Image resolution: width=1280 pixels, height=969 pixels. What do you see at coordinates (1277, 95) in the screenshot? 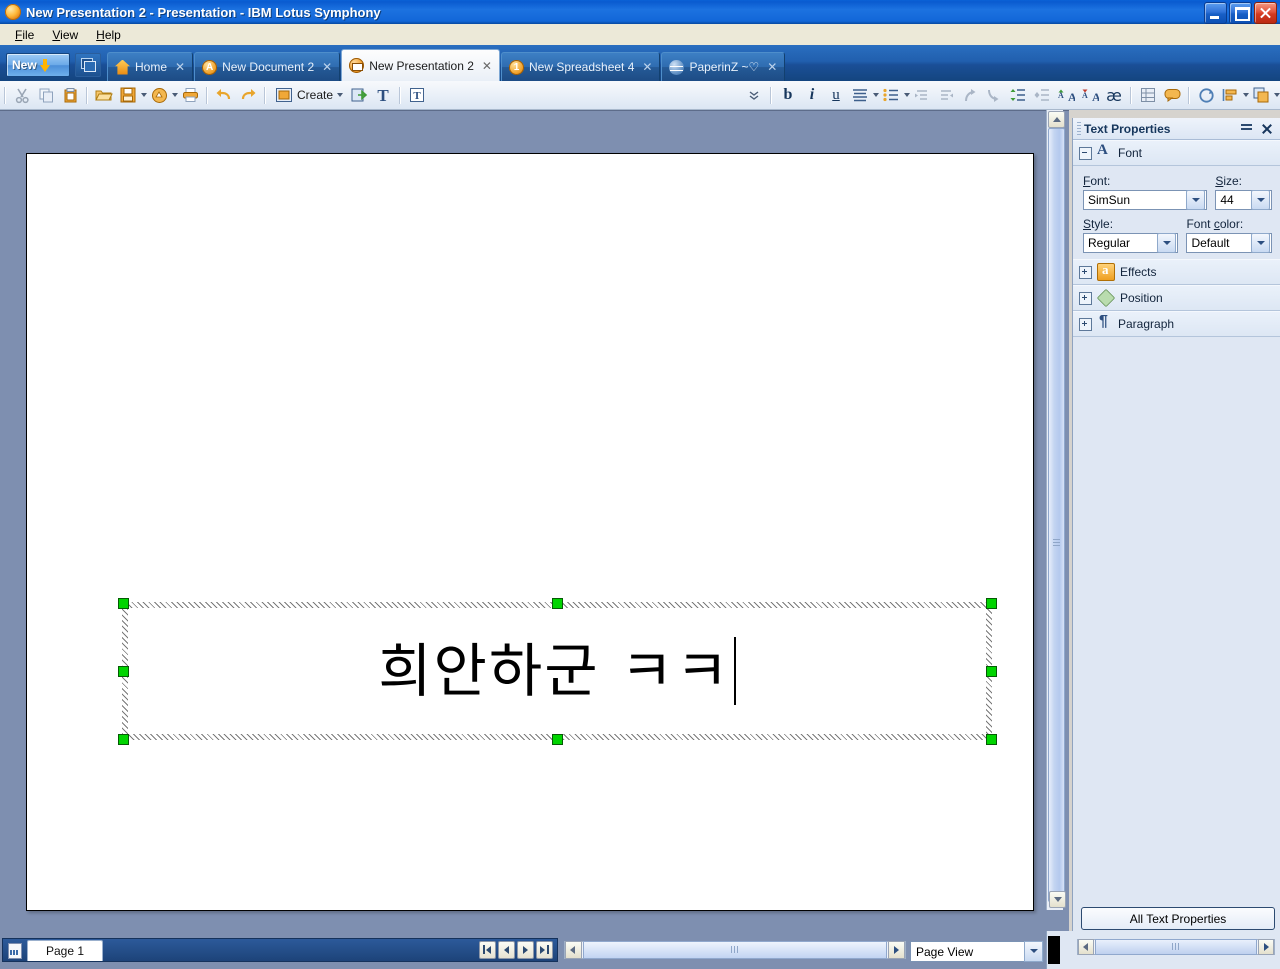
I see `arrange-dropdown-icon` at bounding box center [1277, 95].